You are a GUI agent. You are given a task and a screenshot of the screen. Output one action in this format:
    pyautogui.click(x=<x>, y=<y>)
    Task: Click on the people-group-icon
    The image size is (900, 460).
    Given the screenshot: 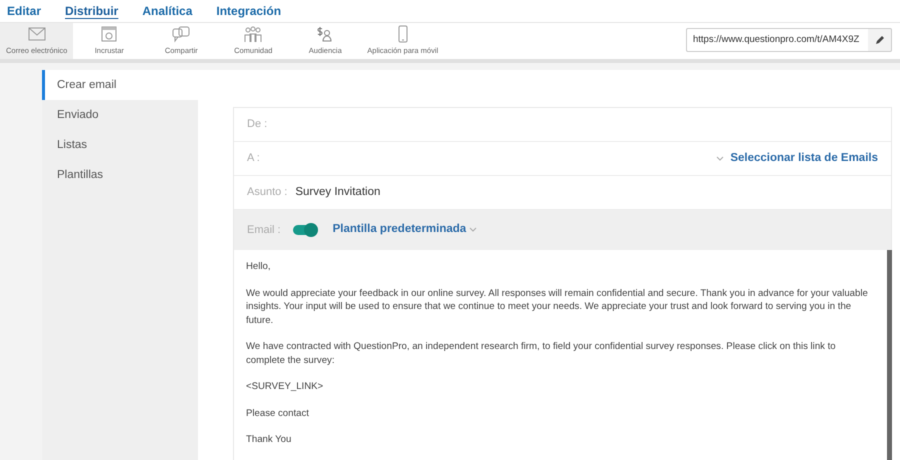 What is the action you would take?
    pyautogui.click(x=253, y=34)
    